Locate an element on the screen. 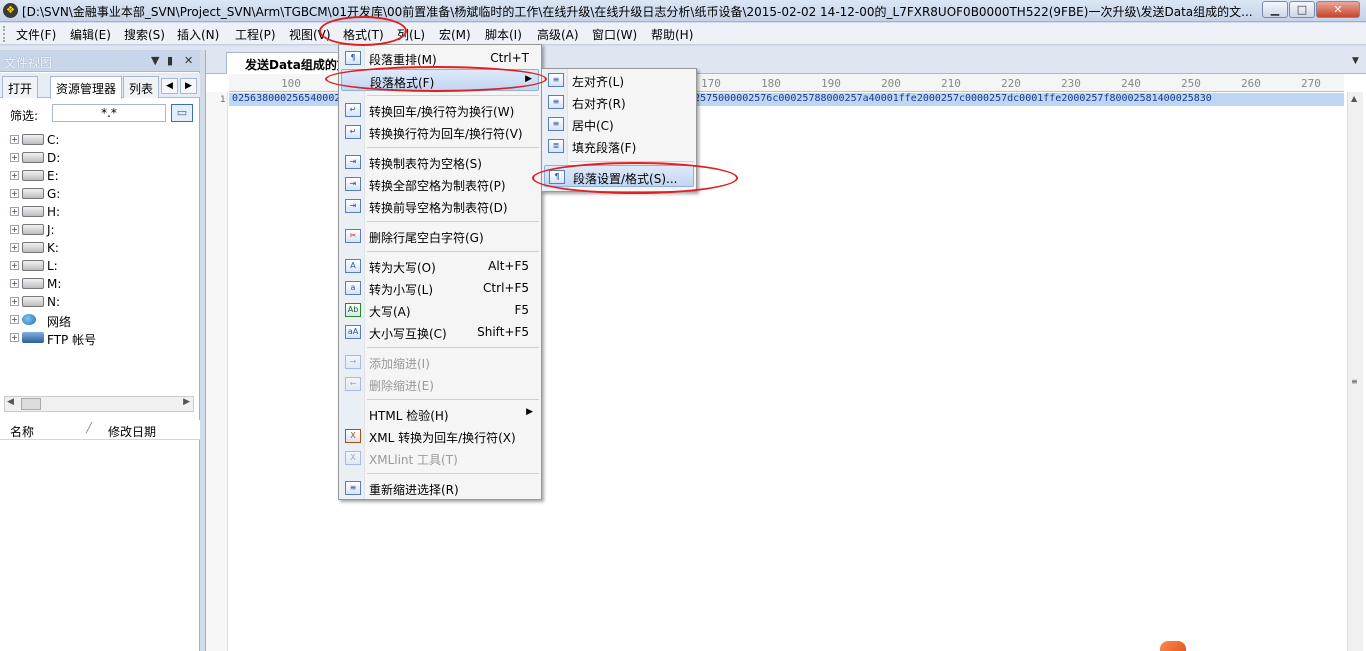 The width and height of the screenshot is (1366, 651). menu-item-label: XMLlint 工具(T) is located at coordinates (413, 460).